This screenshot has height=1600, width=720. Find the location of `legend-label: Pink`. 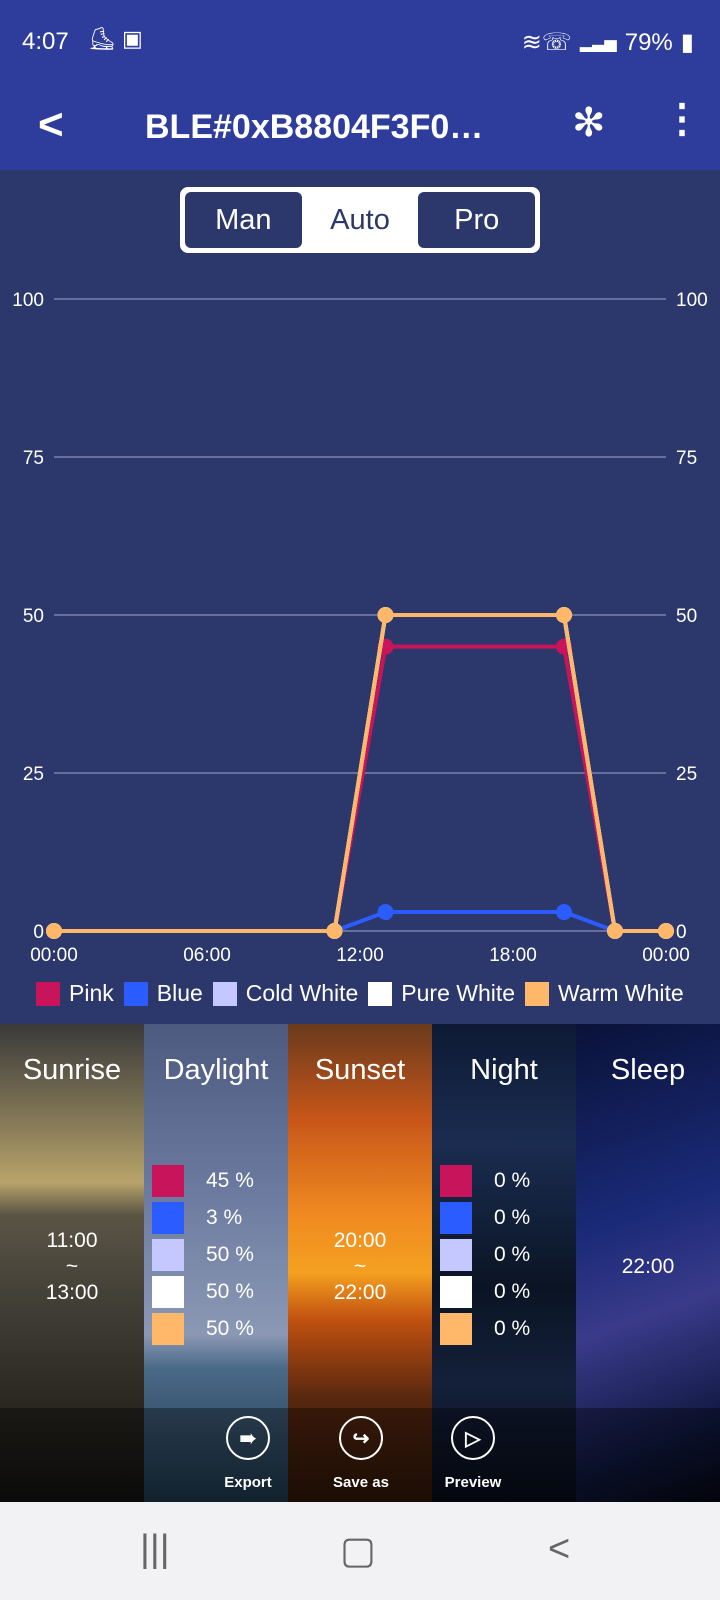

legend-label: Pink is located at coordinates (91, 993).